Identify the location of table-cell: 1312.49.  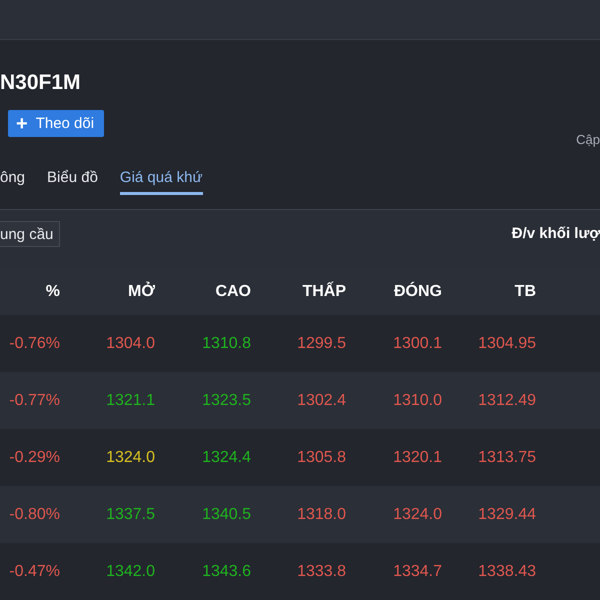
(507, 401).